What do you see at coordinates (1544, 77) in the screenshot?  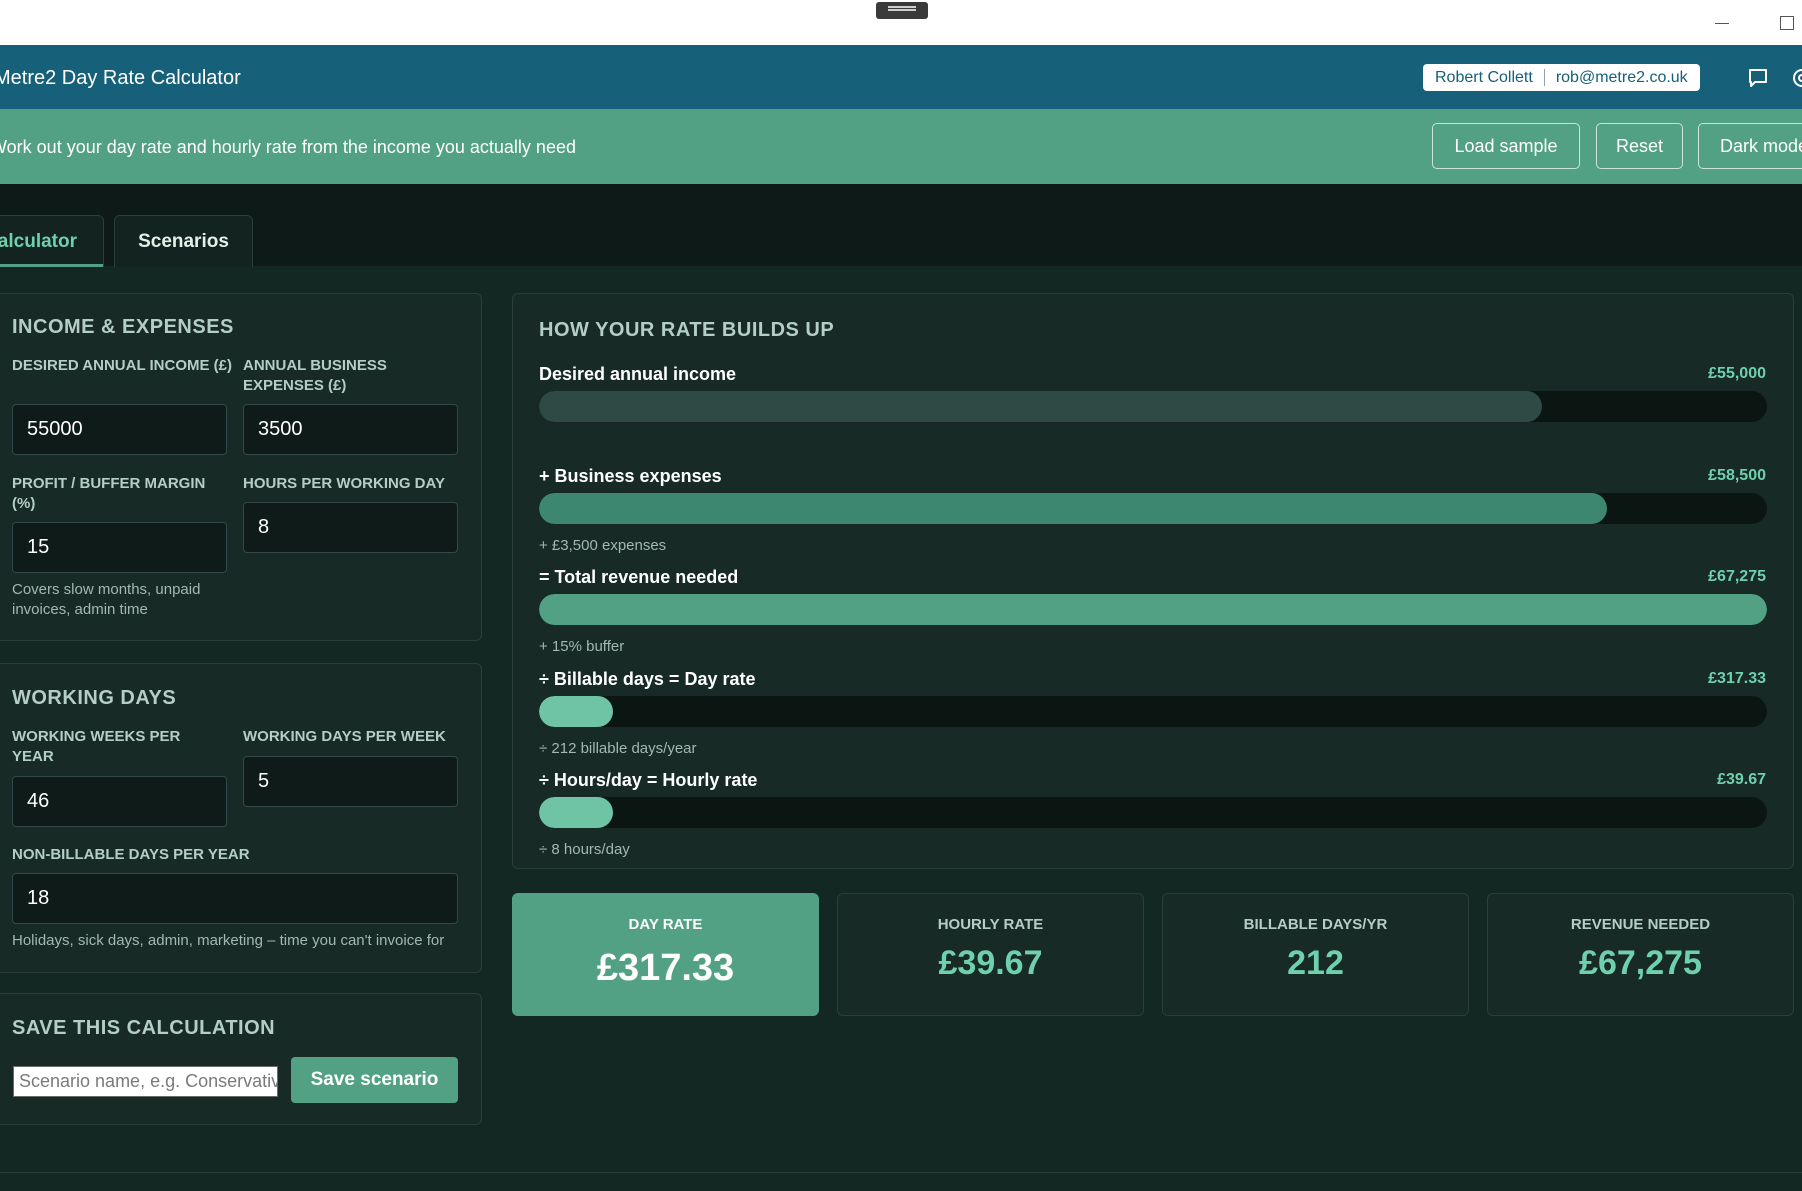 I see `user-badge-divider` at bounding box center [1544, 77].